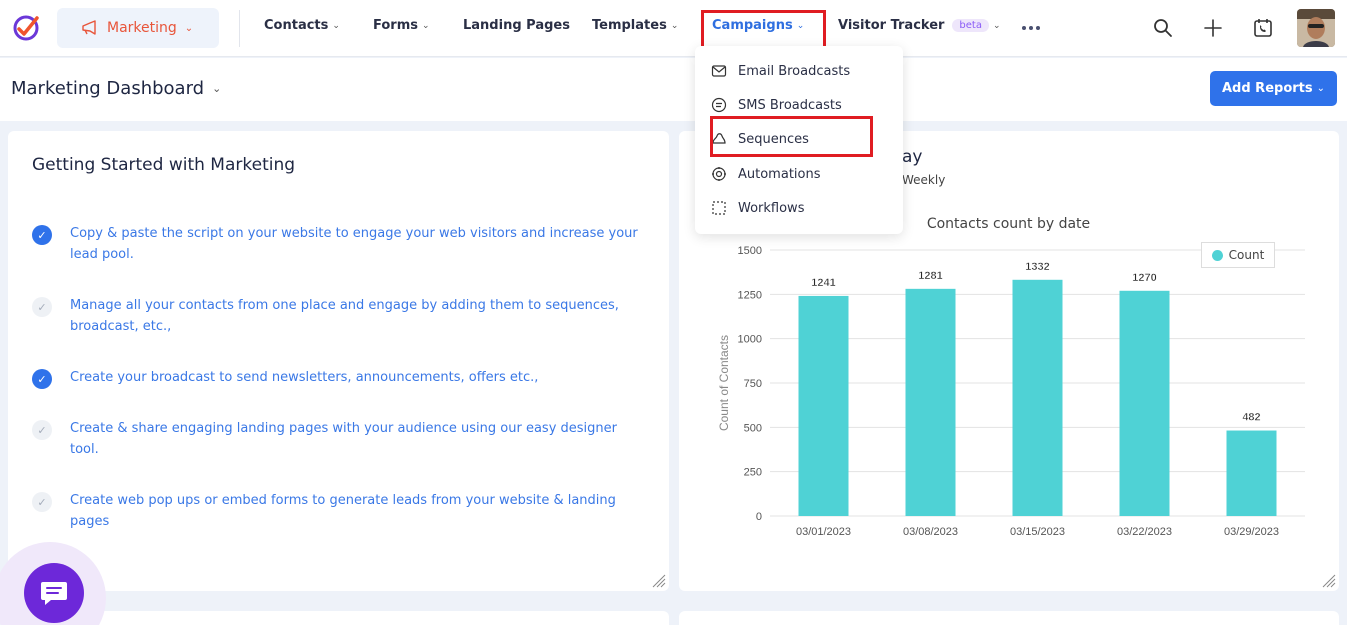  Describe the element at coordinates (26, 28) in the screenshot. I see `app-logo-icon` at that location.